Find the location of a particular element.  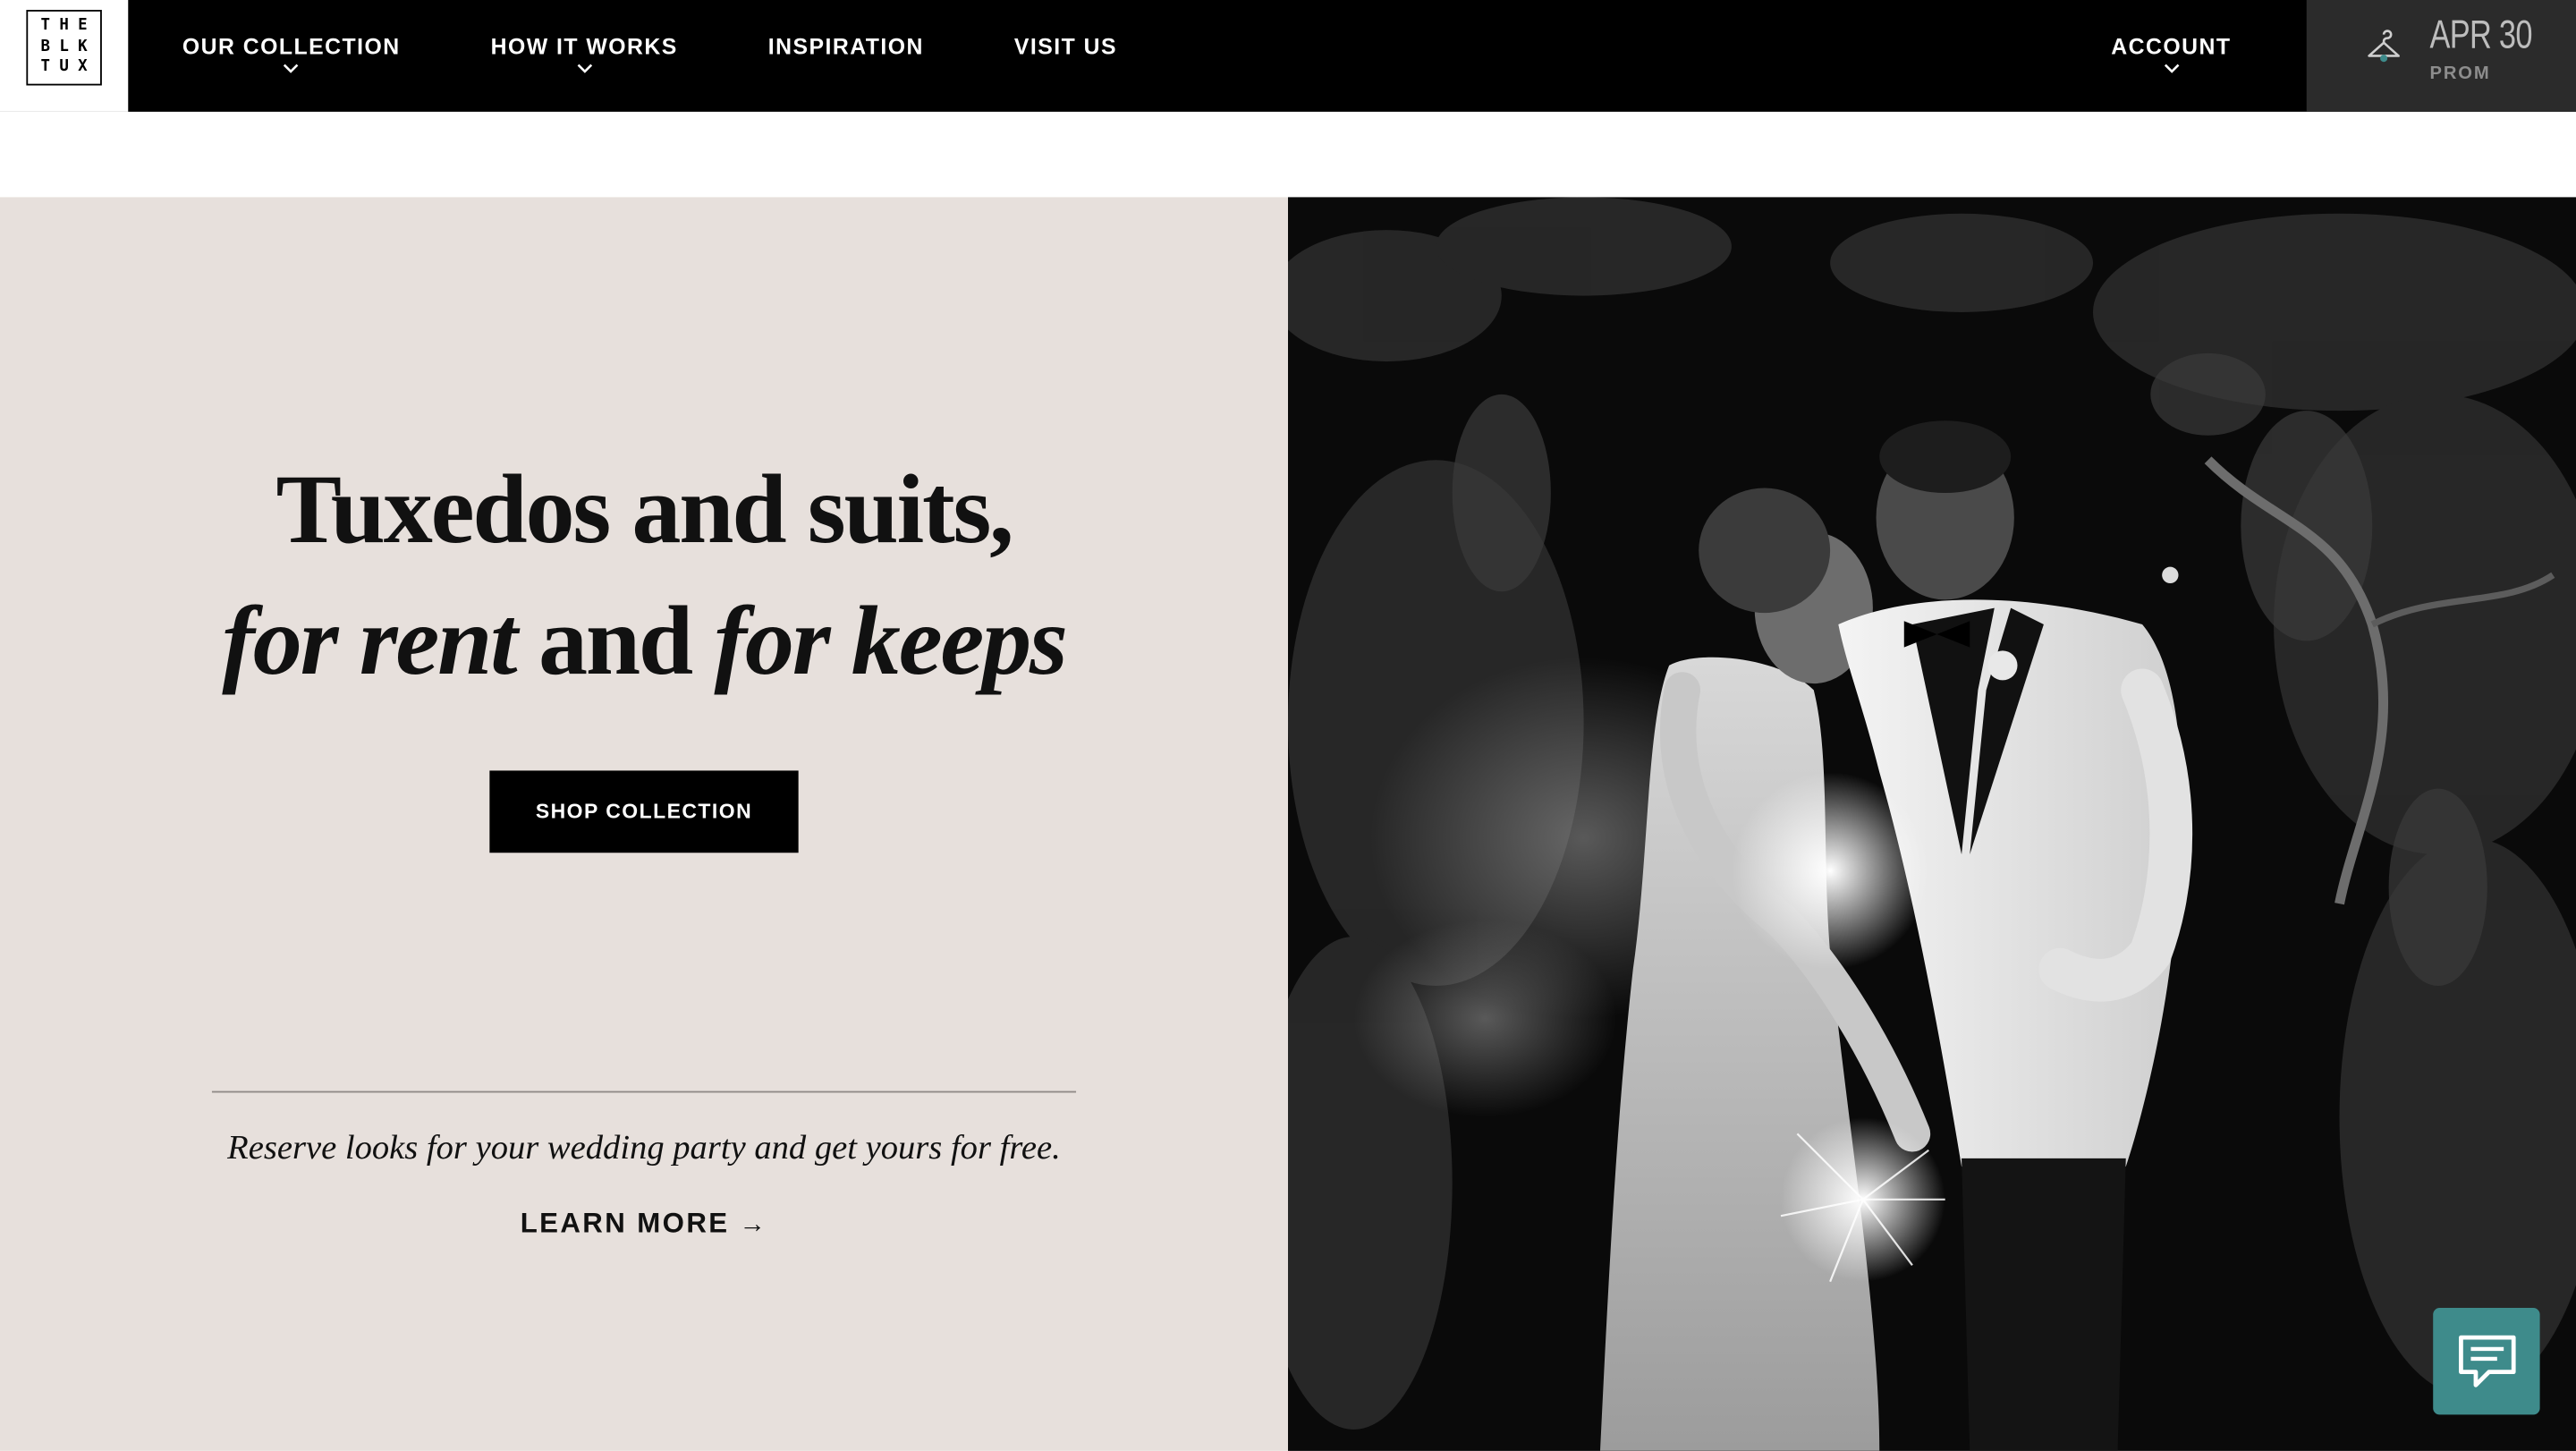

nav-item-how-it-works: HOW IT WORKS is located at coordinates (584, 56).